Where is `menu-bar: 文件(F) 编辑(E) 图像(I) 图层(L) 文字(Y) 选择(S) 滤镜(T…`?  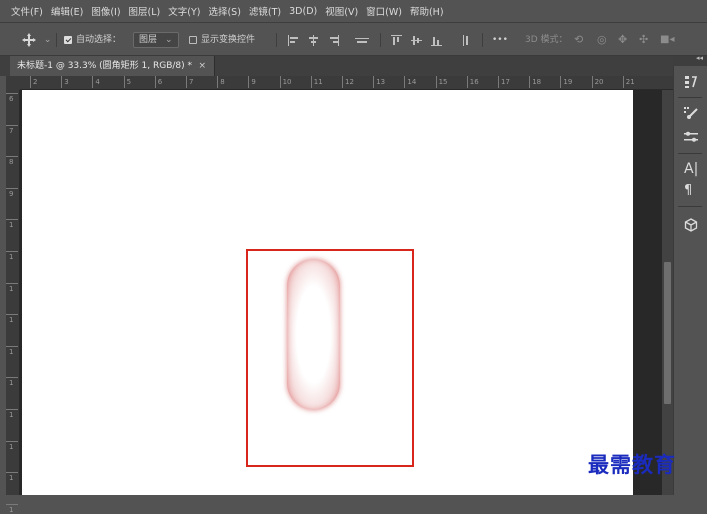
menu-bar: 文件(F) 编辑(E) 图像(I) 图层(L) 文字(Y) 选择(S) 滤镜(T… is located at coordinates (353, 11).